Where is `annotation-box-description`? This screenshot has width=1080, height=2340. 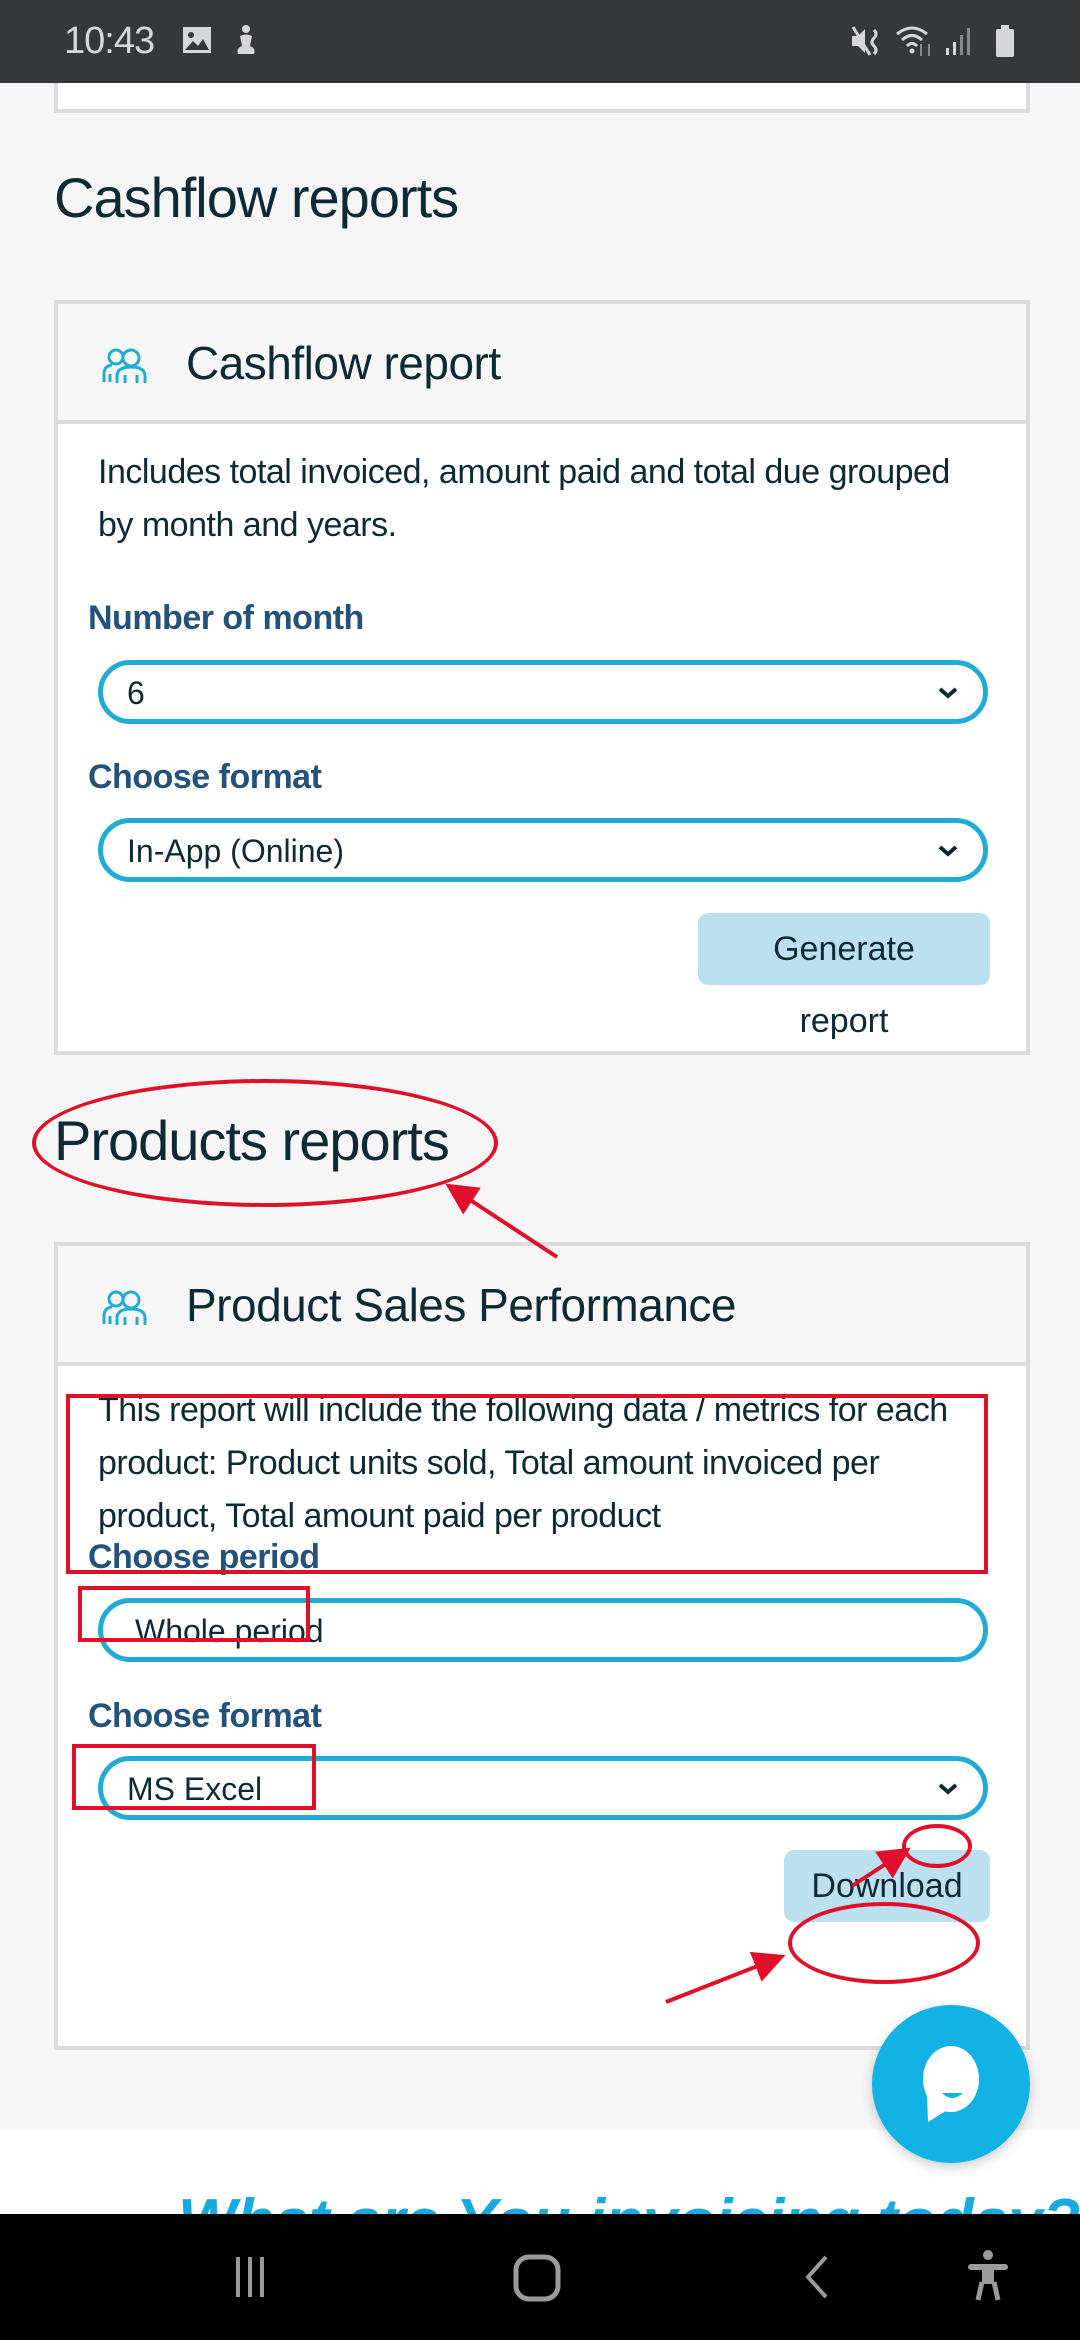 annotation-box-description is located at coordinates (527, 1484).